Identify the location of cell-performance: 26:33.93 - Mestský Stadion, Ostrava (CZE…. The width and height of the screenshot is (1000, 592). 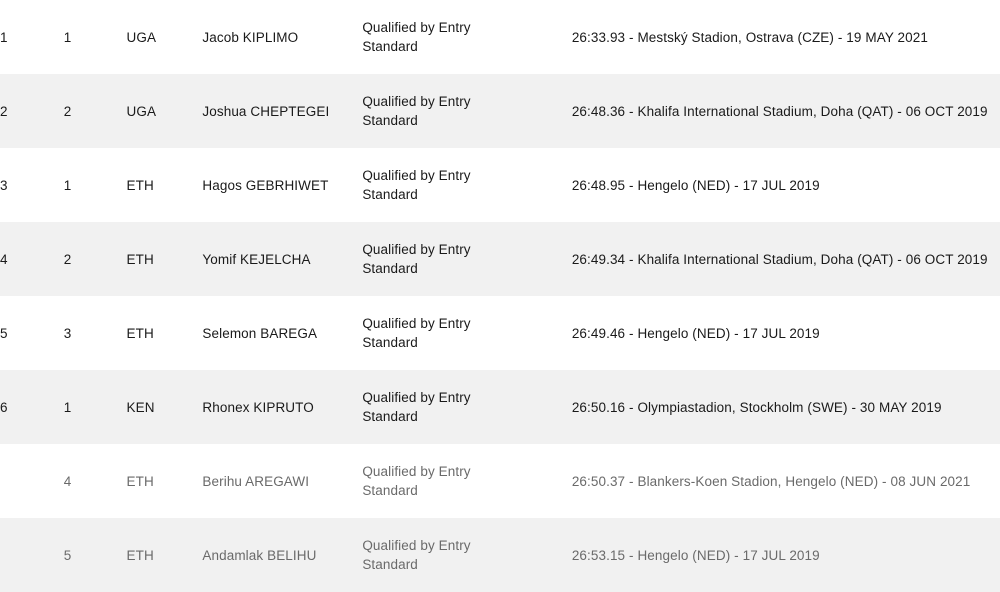
(786, 37).